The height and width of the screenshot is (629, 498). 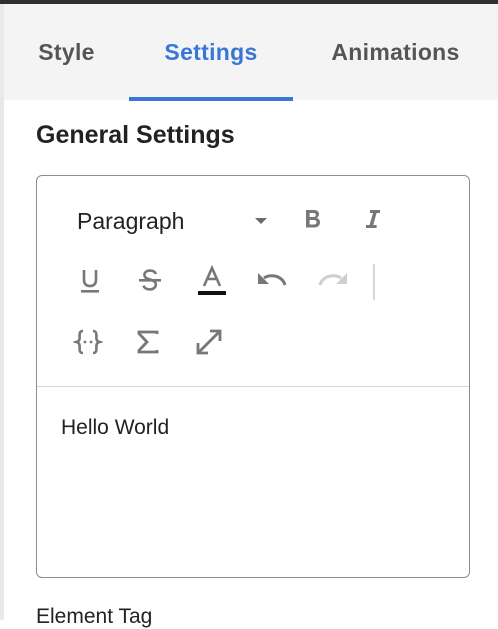 I want to click on fullscreen-button, so click(x=209, y=342).